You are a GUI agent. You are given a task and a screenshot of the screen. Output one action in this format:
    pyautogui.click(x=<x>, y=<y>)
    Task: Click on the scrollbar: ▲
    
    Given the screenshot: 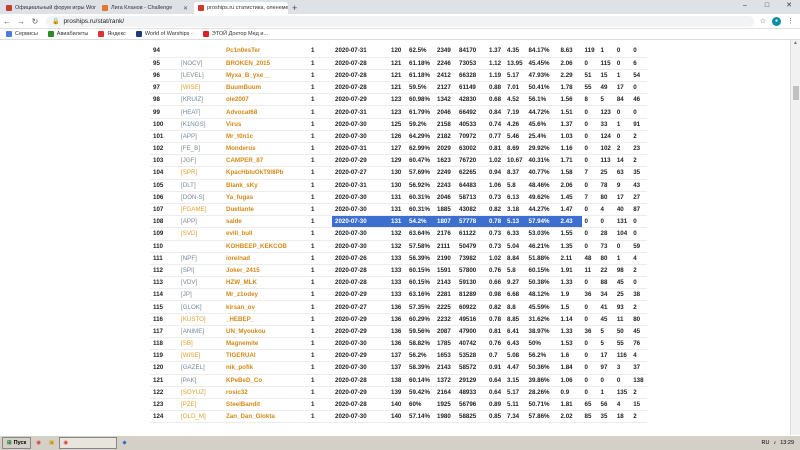 What is the action you would take?
    pyautogui.click(x=795, y=237)
    